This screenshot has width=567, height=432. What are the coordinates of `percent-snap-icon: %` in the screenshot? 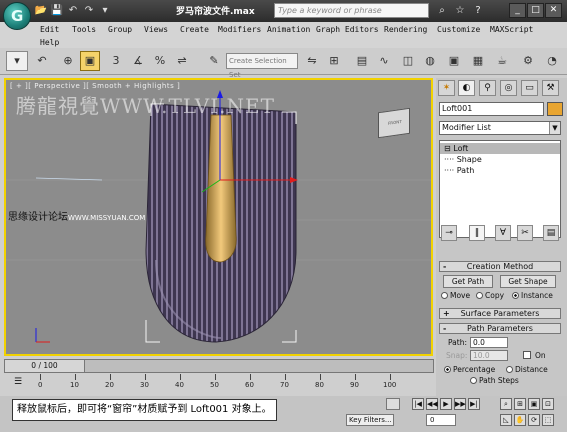 It's located at (160, 61).